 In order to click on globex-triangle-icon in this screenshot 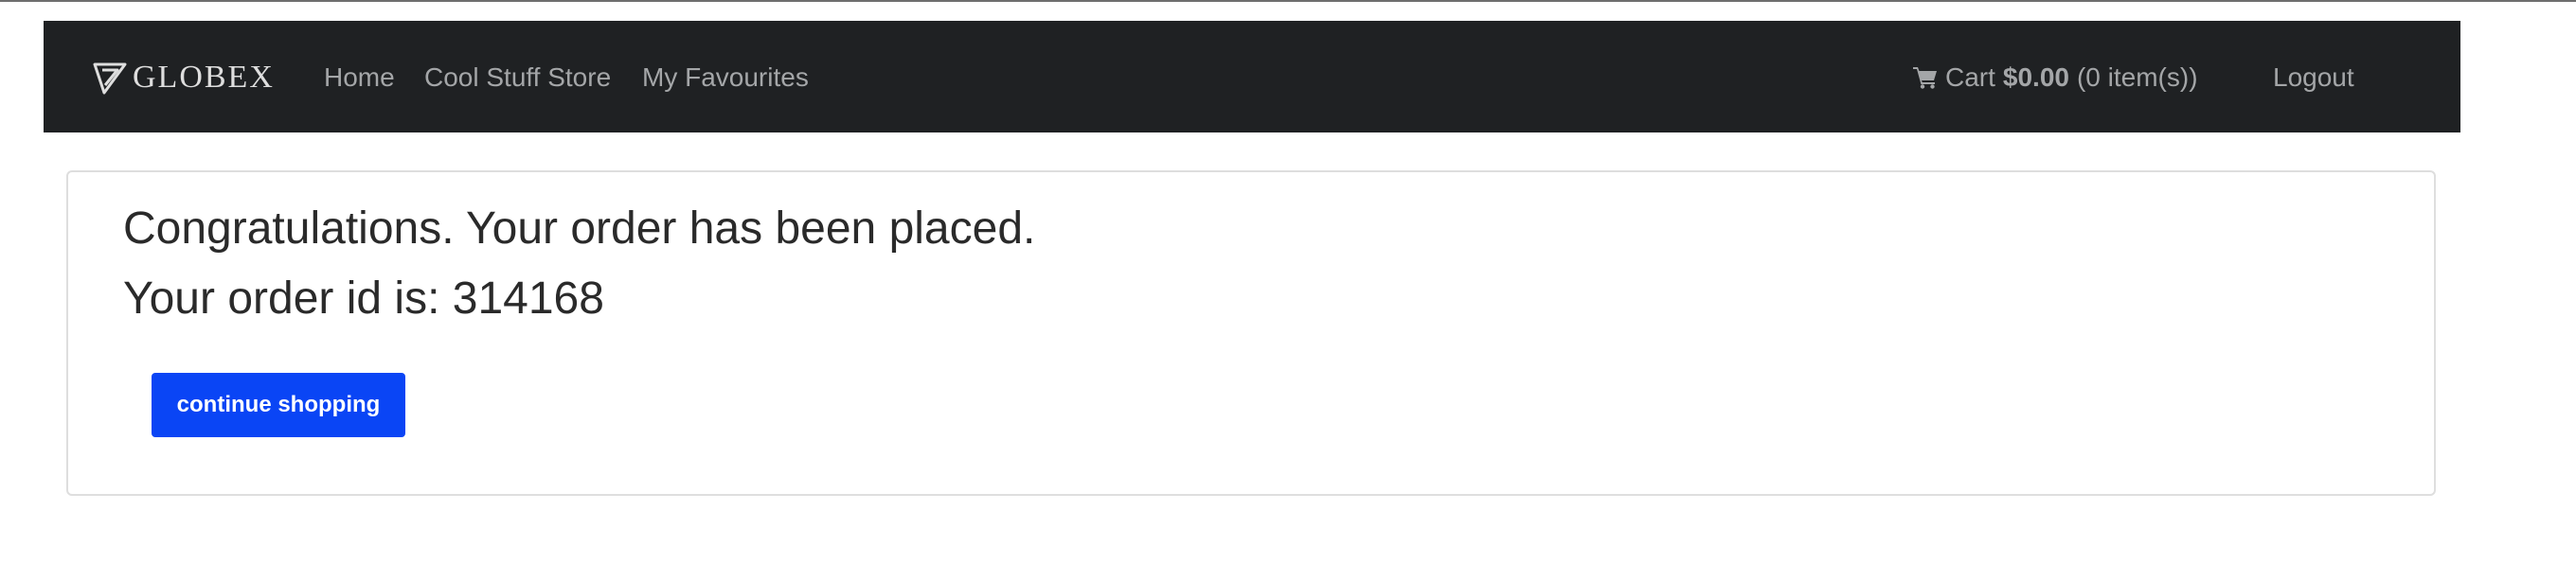, I will do `click(110, 78)`.